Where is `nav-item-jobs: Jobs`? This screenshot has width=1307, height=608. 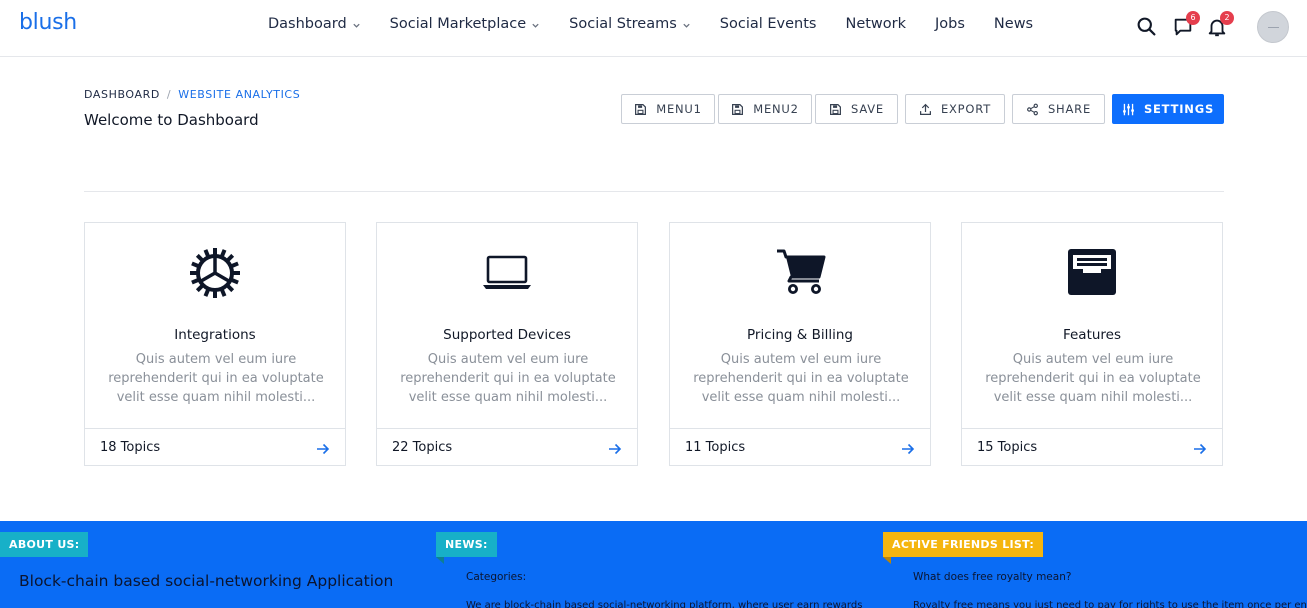
nav-item-jobs: Jobs is located at coordinates (950, 24).